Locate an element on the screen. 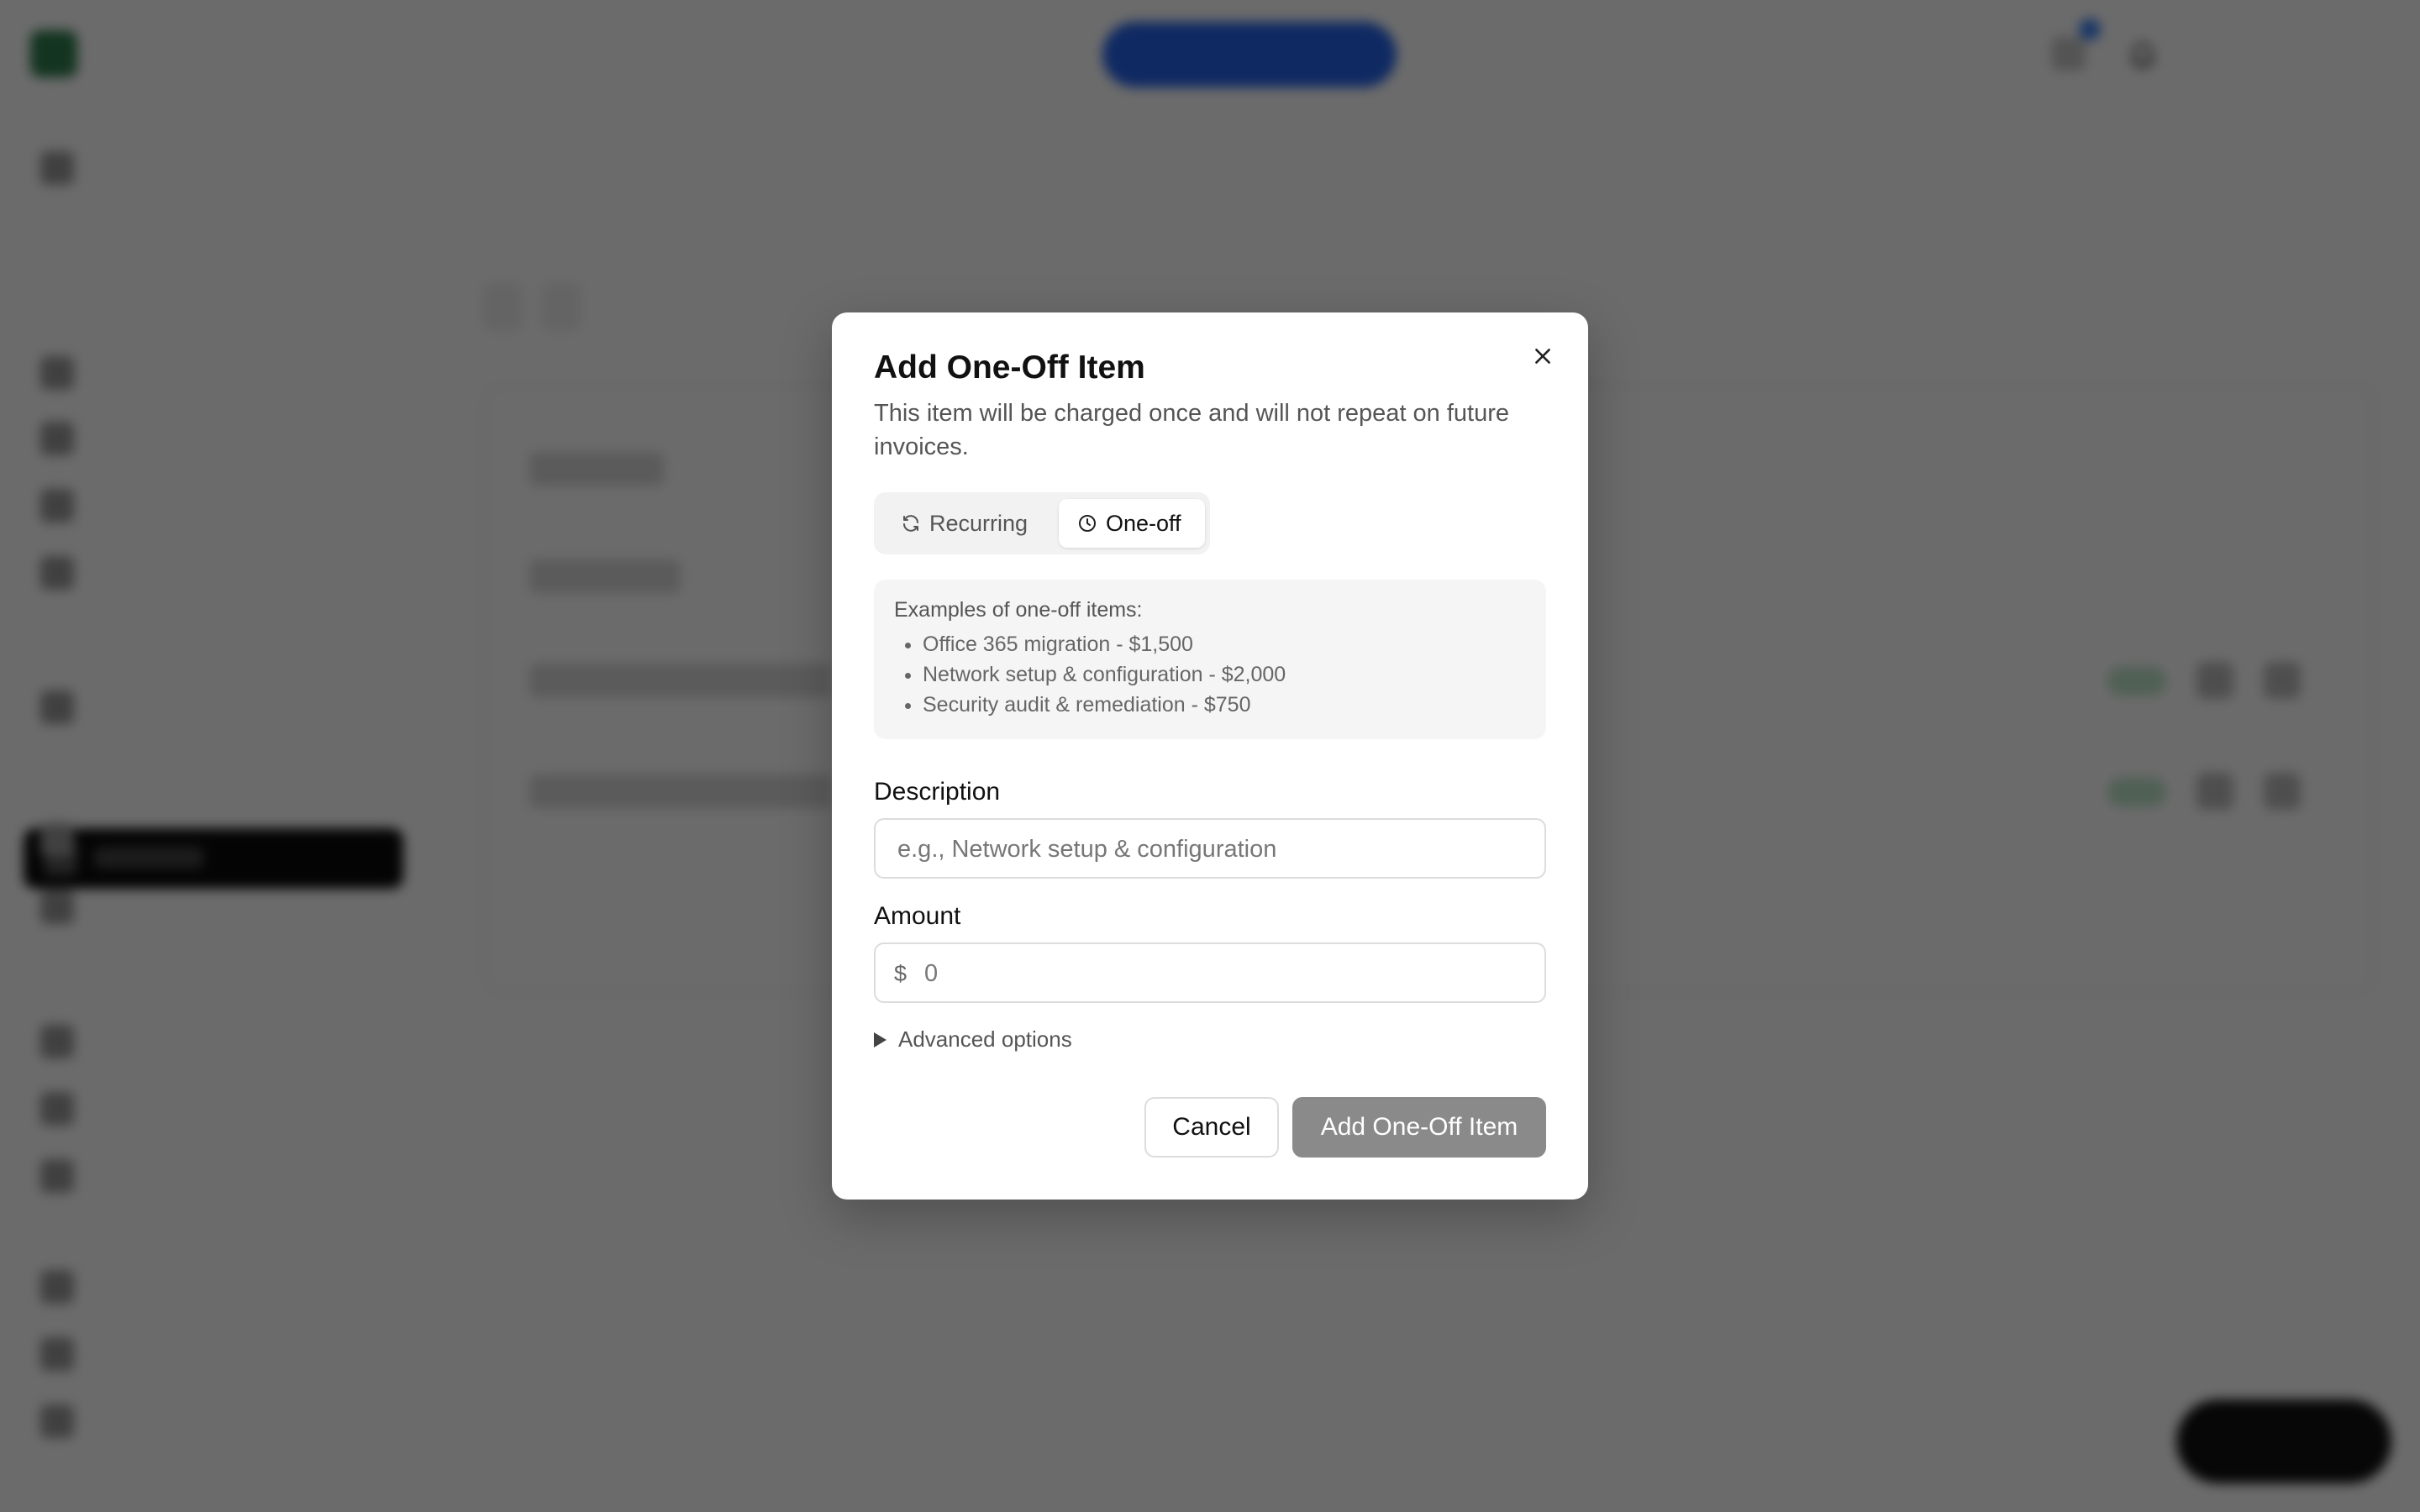 Image resolution: width=2420 pixels, height=1512 pixels. list-item: Security audit & remediation - $750 is located at coordinates (1225, 705).